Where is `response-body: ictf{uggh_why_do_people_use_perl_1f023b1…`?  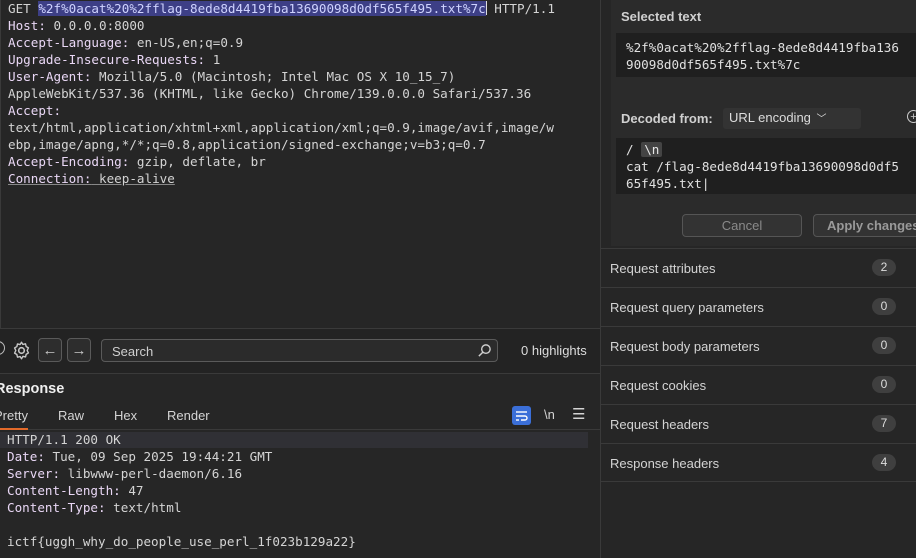 response-body: ictf{uggh_why_do_people_use_perl_1f023b1… is located at coordinates (181, 541).